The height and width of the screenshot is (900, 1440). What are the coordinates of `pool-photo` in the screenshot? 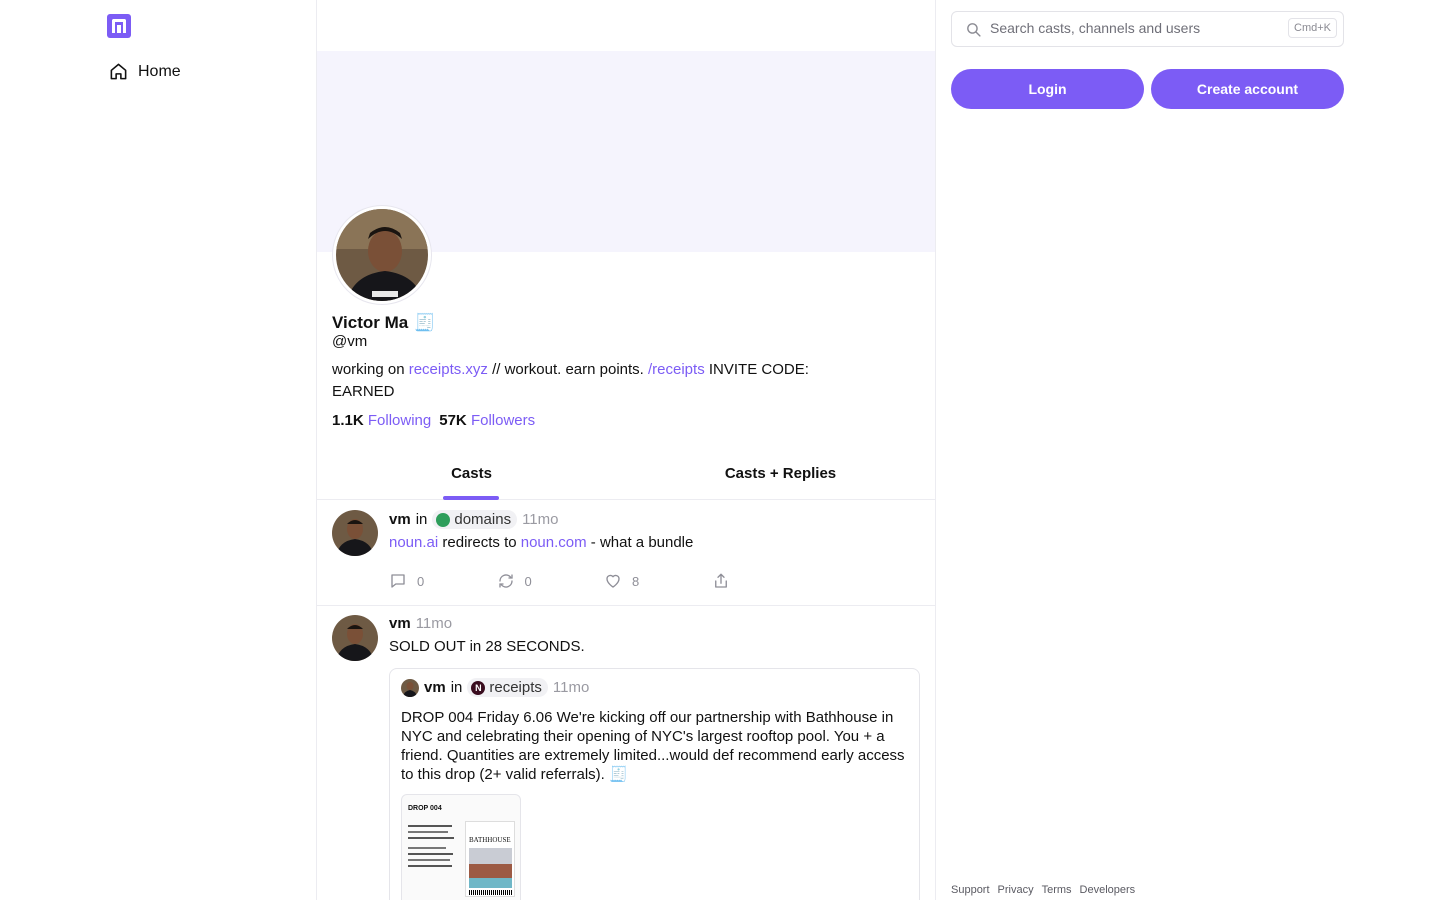 It's located at (490, 868).